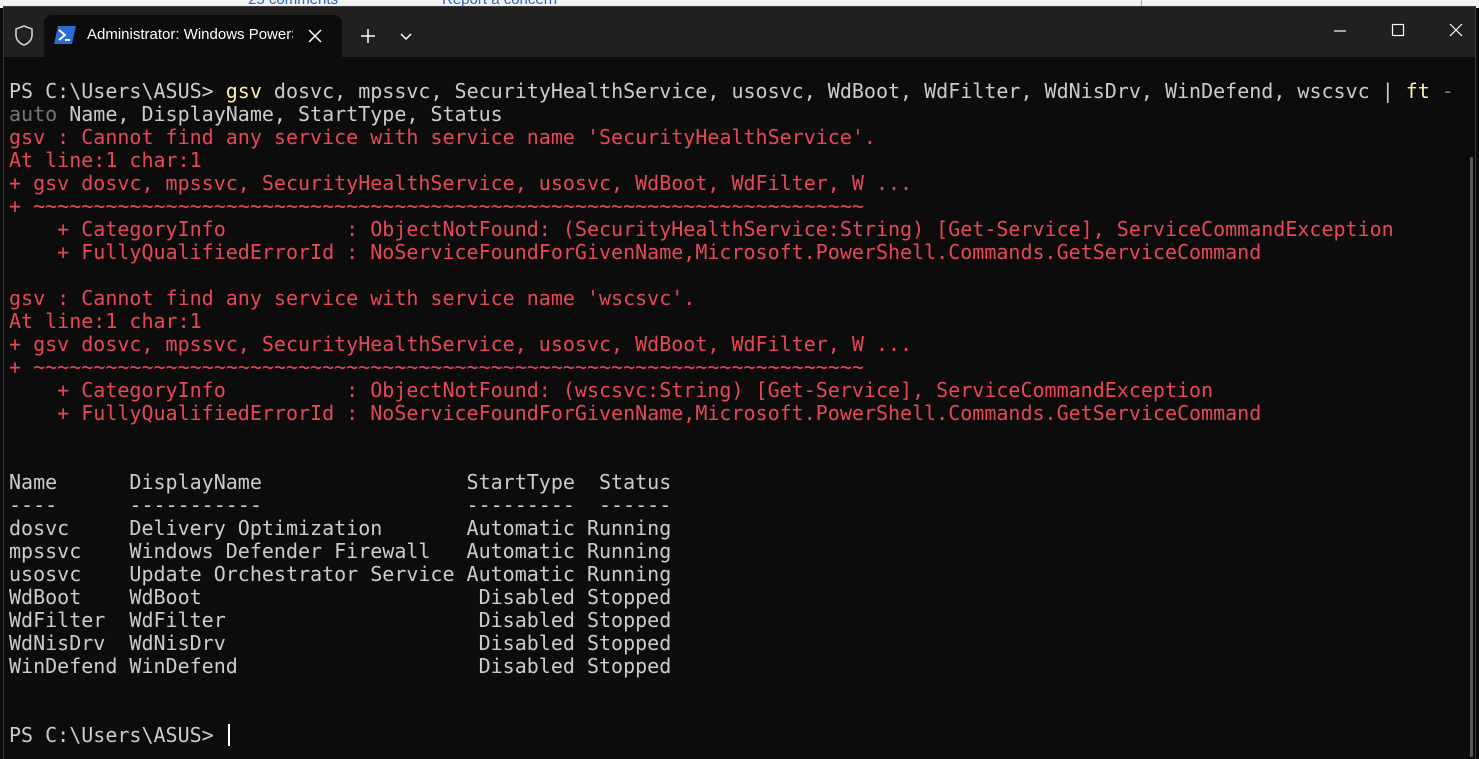  I want to click on table-row: WdNisDrv WdNisDrv Disabled Stopped, so click(340, 643).